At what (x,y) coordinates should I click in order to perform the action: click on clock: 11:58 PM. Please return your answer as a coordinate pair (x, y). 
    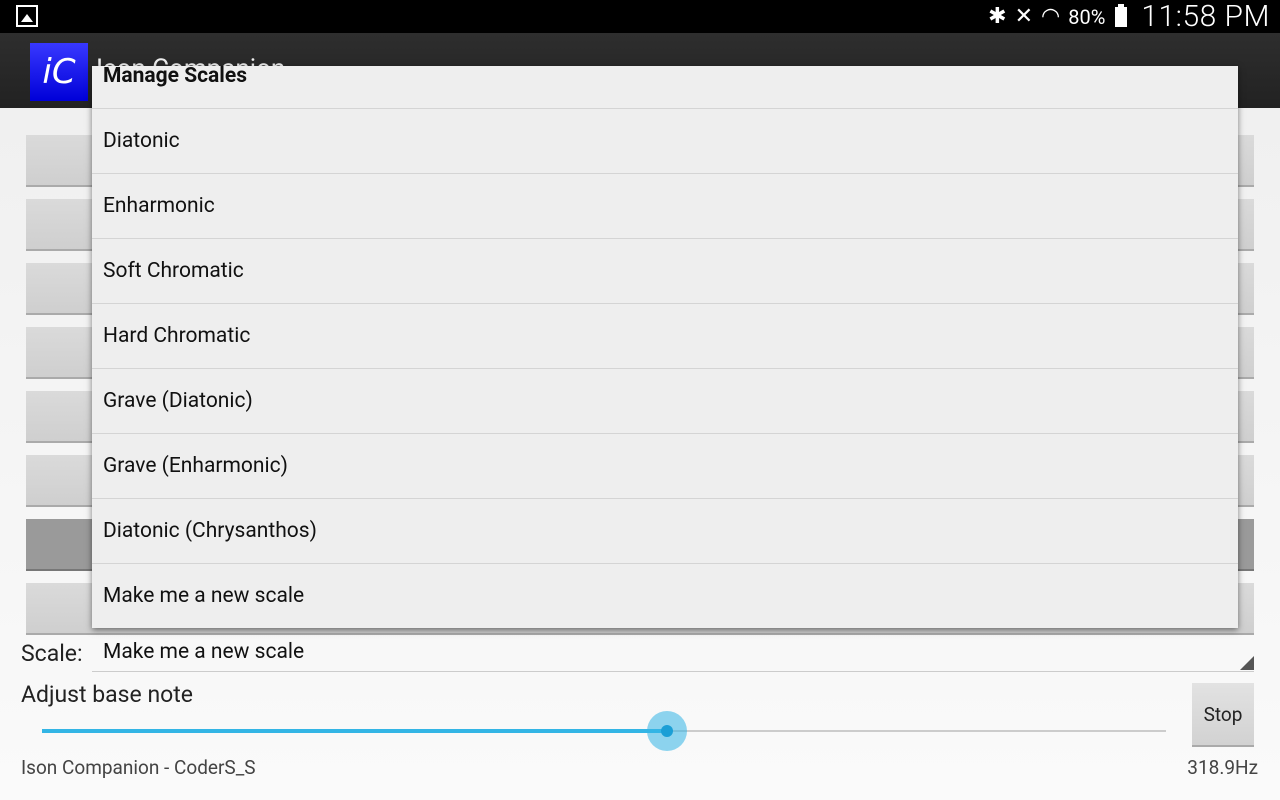
    Looking at the image, I should click on (1205, 17).